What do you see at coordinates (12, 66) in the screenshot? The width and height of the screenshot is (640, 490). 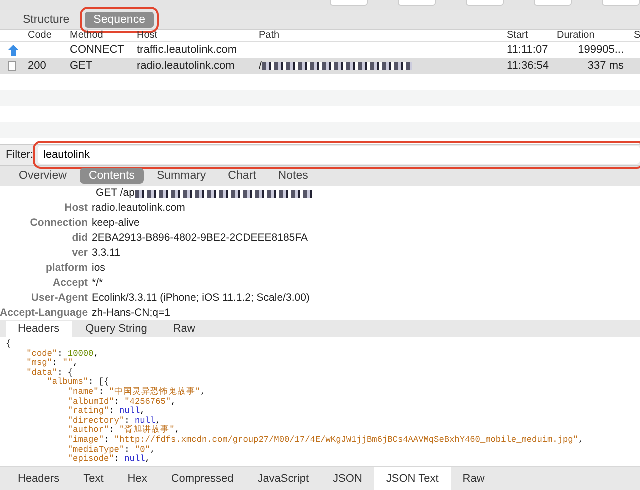 I see `document-icon` at bounding box center [12, 66].